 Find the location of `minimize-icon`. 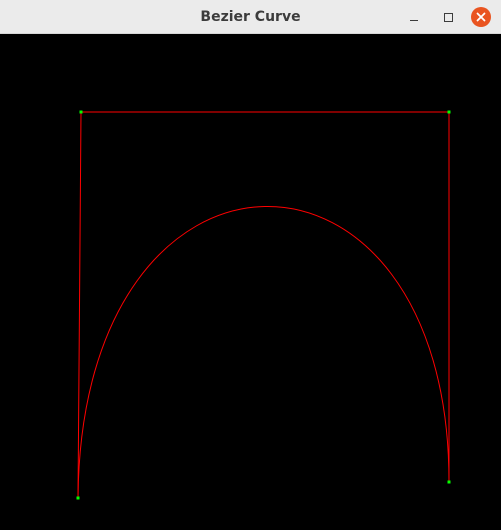

minimize-icon is located at coordinates (414, 20).